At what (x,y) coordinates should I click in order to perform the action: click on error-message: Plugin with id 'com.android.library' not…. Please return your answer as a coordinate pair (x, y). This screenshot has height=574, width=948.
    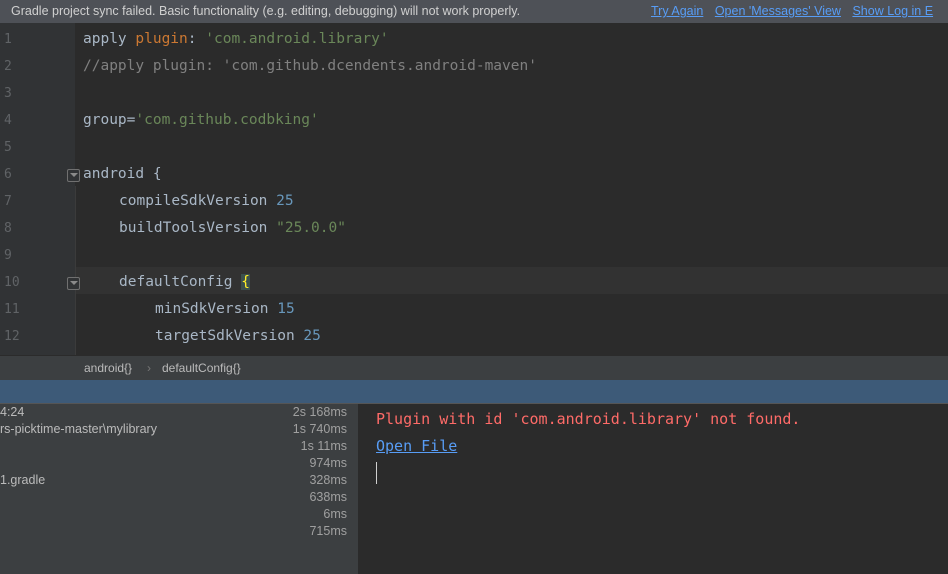
    Looking at the image, I should click on (588, 419).